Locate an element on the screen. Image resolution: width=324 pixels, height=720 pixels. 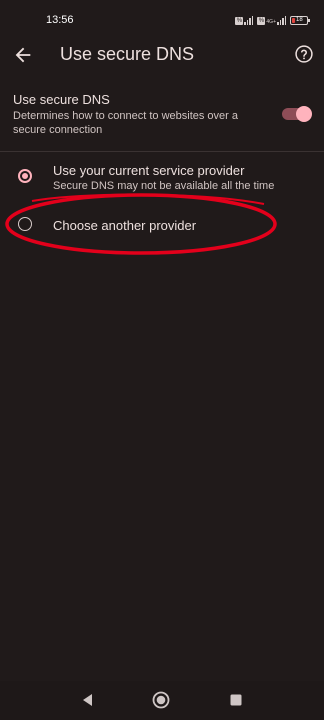
battery-level: 18 is located at coordinates (299, 20).